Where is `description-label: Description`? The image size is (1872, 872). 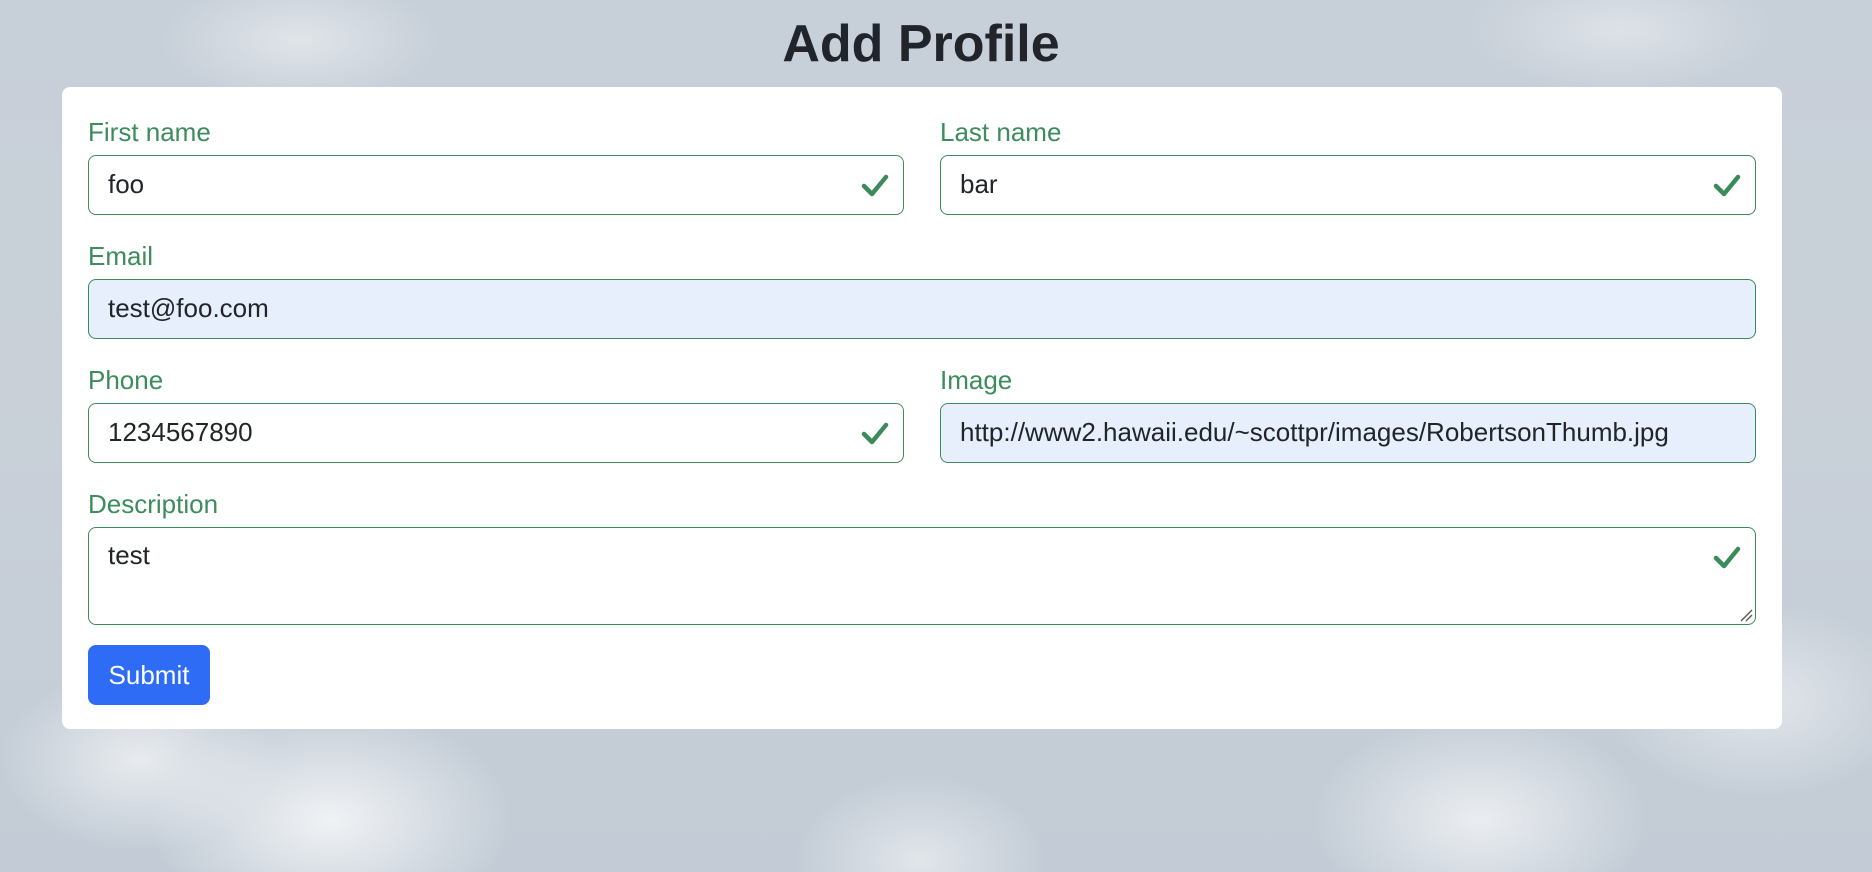
description-label: Description is located at coordinates (153, 504).